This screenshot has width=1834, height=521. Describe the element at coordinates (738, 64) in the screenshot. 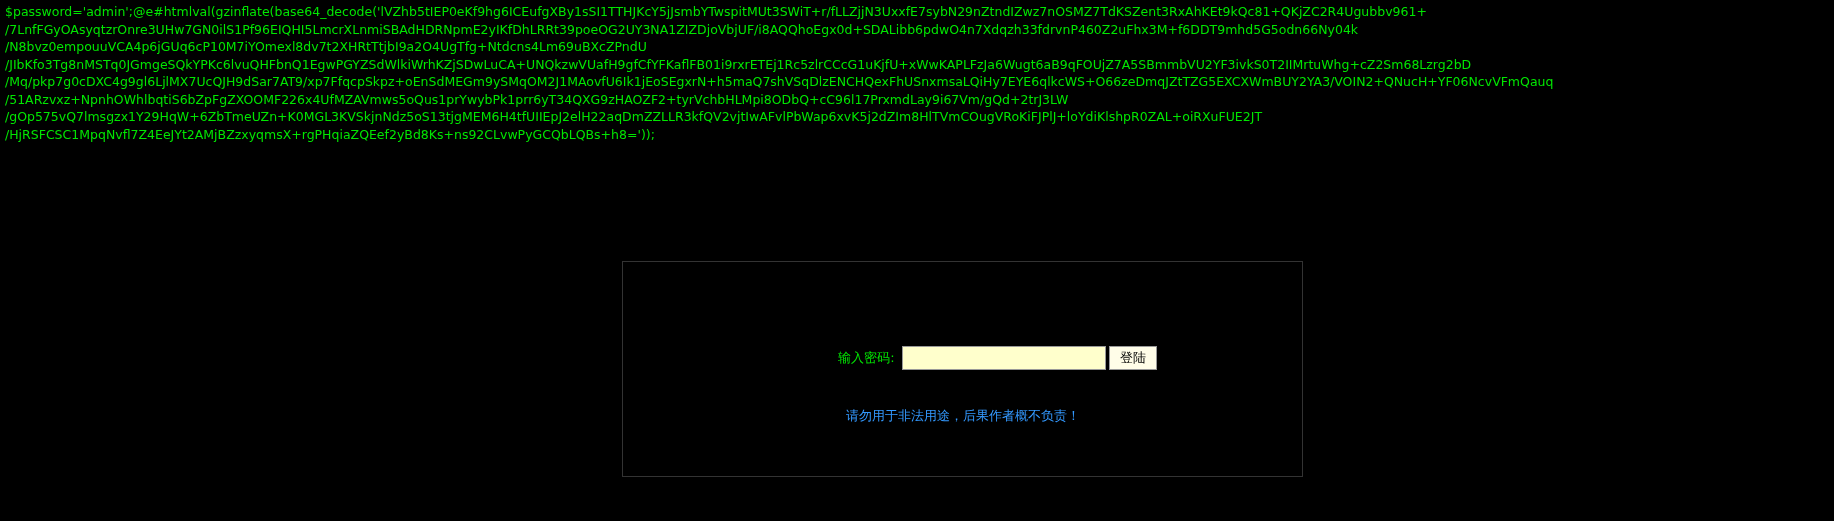

I see `code-line: /JIbKfo3Tg8nMSTq0JGmgeSQkYPKc6lvuQHFbnQ1EgwPGYZSdWlkiWrhKZjSDwLuCA+UNQkzwVUafH9gfCfYFKaflFB01i9rxrETEj1Rc5zlrCCcG1uKjfU+xWwKAPLFzJa6Wugt6aB9qFOUjZ7A5SBmmbVU2YF3ivkS0T2IIMrtuWhg+cZ2Sm68Lzrg2bD` at that location.